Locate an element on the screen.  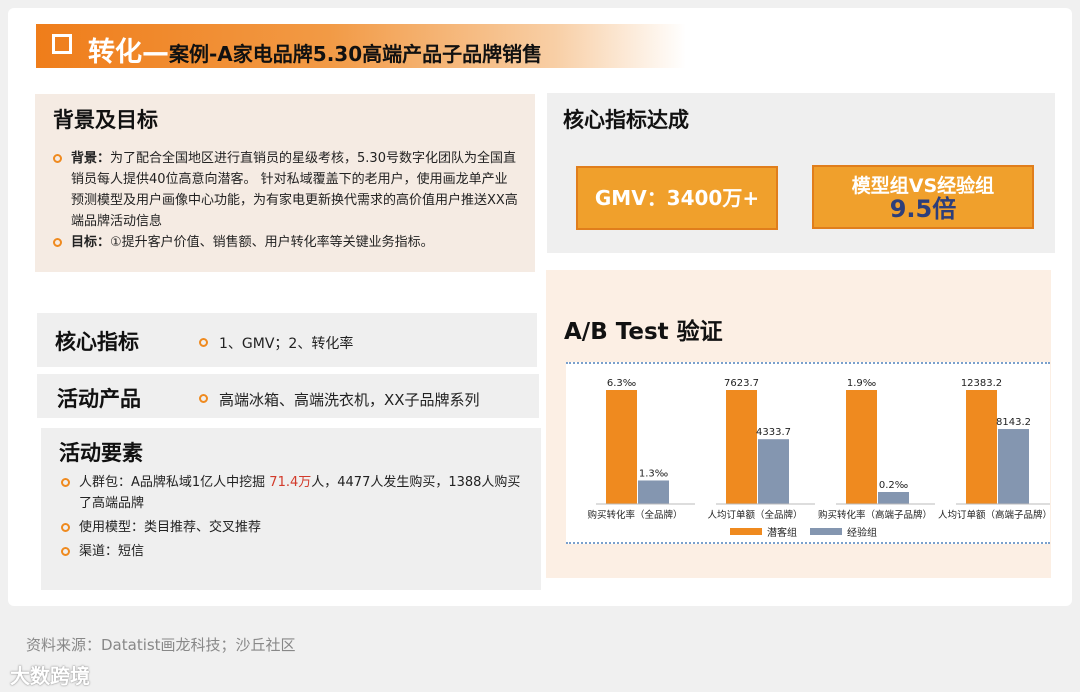
category-label: 人均订单额（全品牌） is located at coordinates (754, 515).